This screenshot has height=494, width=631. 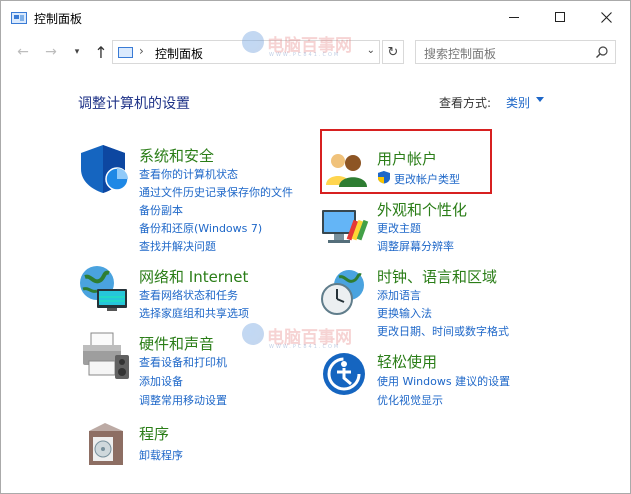 I want to click on breadcrumb-control-panel: 控制面板, so click(x=179, y=53).